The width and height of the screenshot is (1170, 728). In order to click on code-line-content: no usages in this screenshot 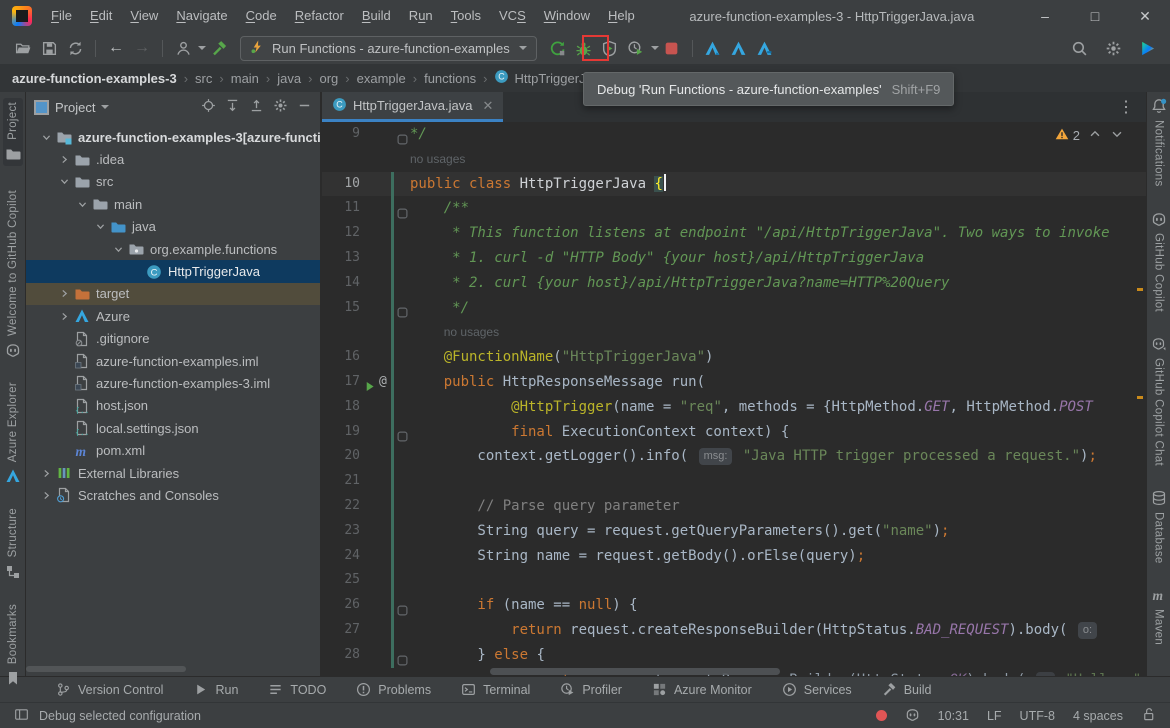, I will do `click(778, 159)`.